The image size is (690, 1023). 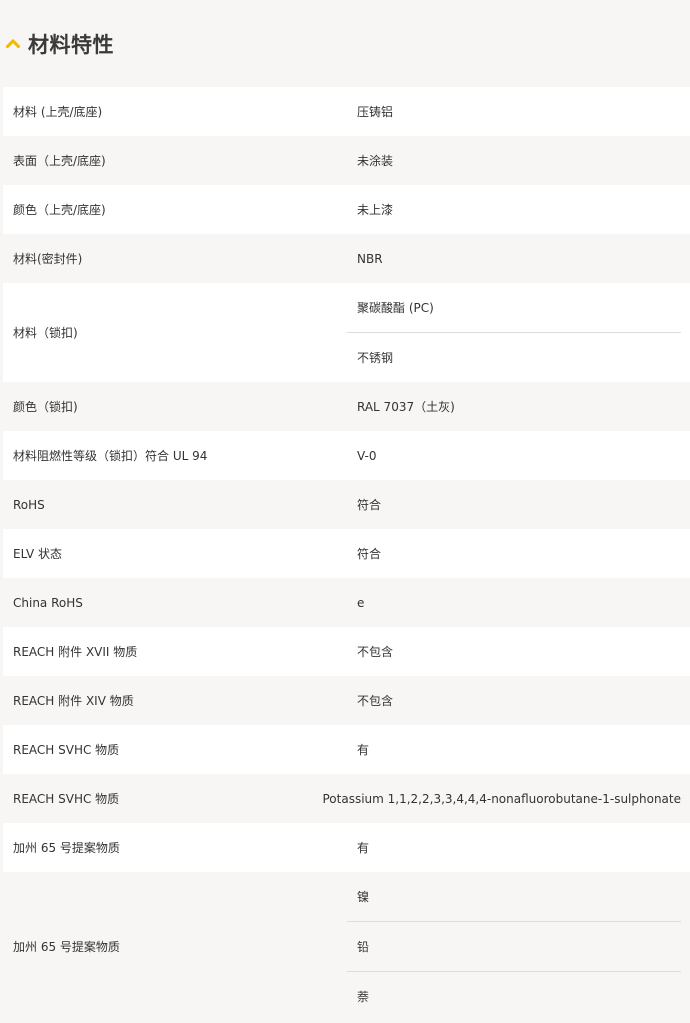 I want to click on property-value: e, so click(x=361, y=602).